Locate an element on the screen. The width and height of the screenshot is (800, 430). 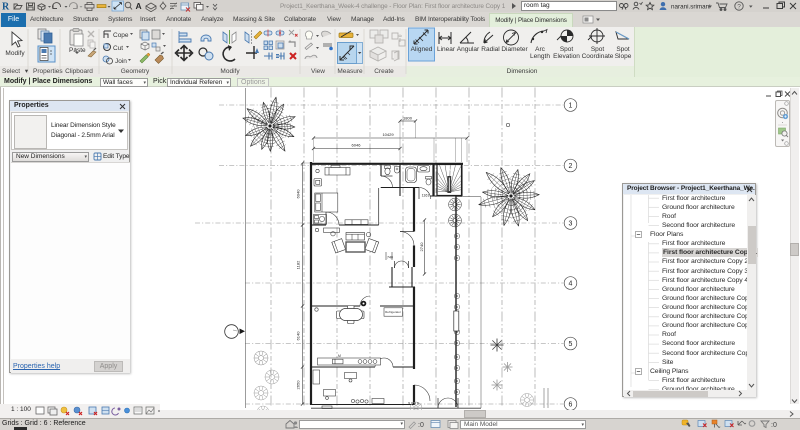
svg-text: 4 is located at coordinates (571, 283).